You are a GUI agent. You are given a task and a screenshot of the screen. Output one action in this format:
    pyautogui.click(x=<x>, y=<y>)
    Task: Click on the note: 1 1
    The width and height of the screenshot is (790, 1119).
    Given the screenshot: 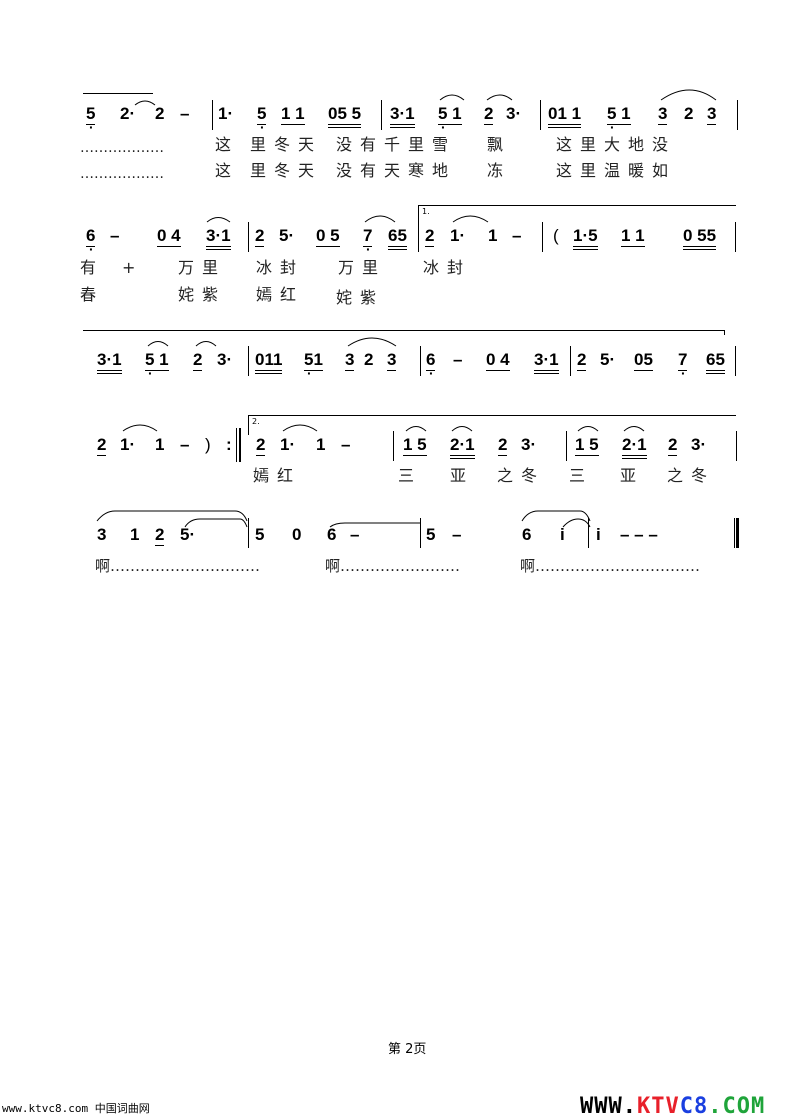 What is the action you would take?
    pyautogui.click(x=633, y=236)
    